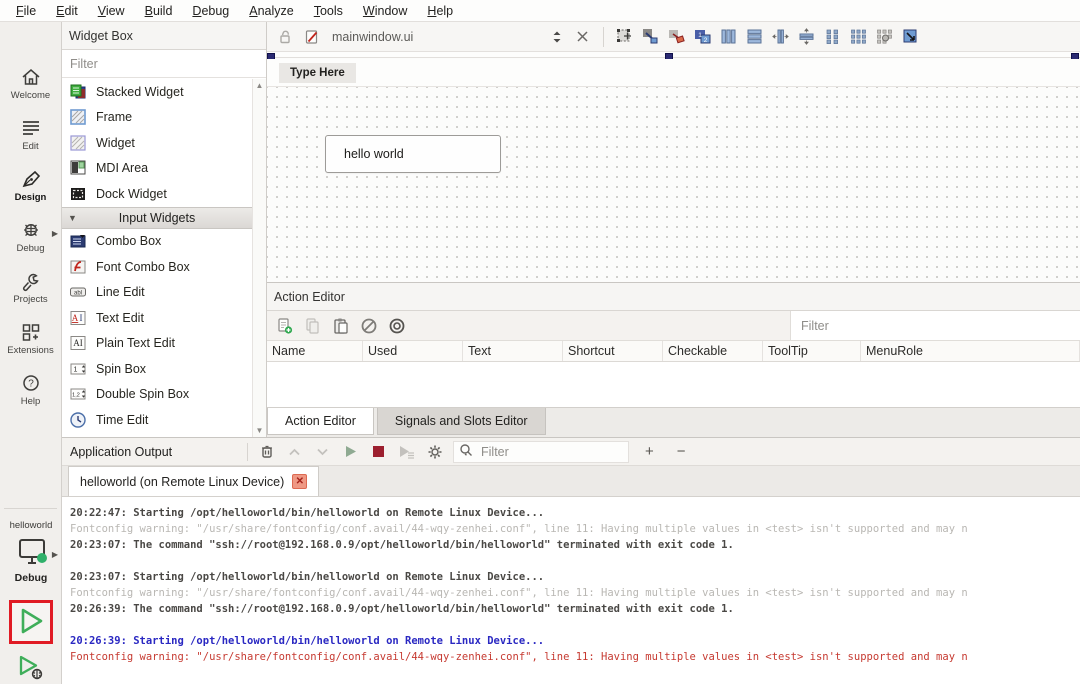  I want to click on edit-signals-slots-icon, so click(650, 36).